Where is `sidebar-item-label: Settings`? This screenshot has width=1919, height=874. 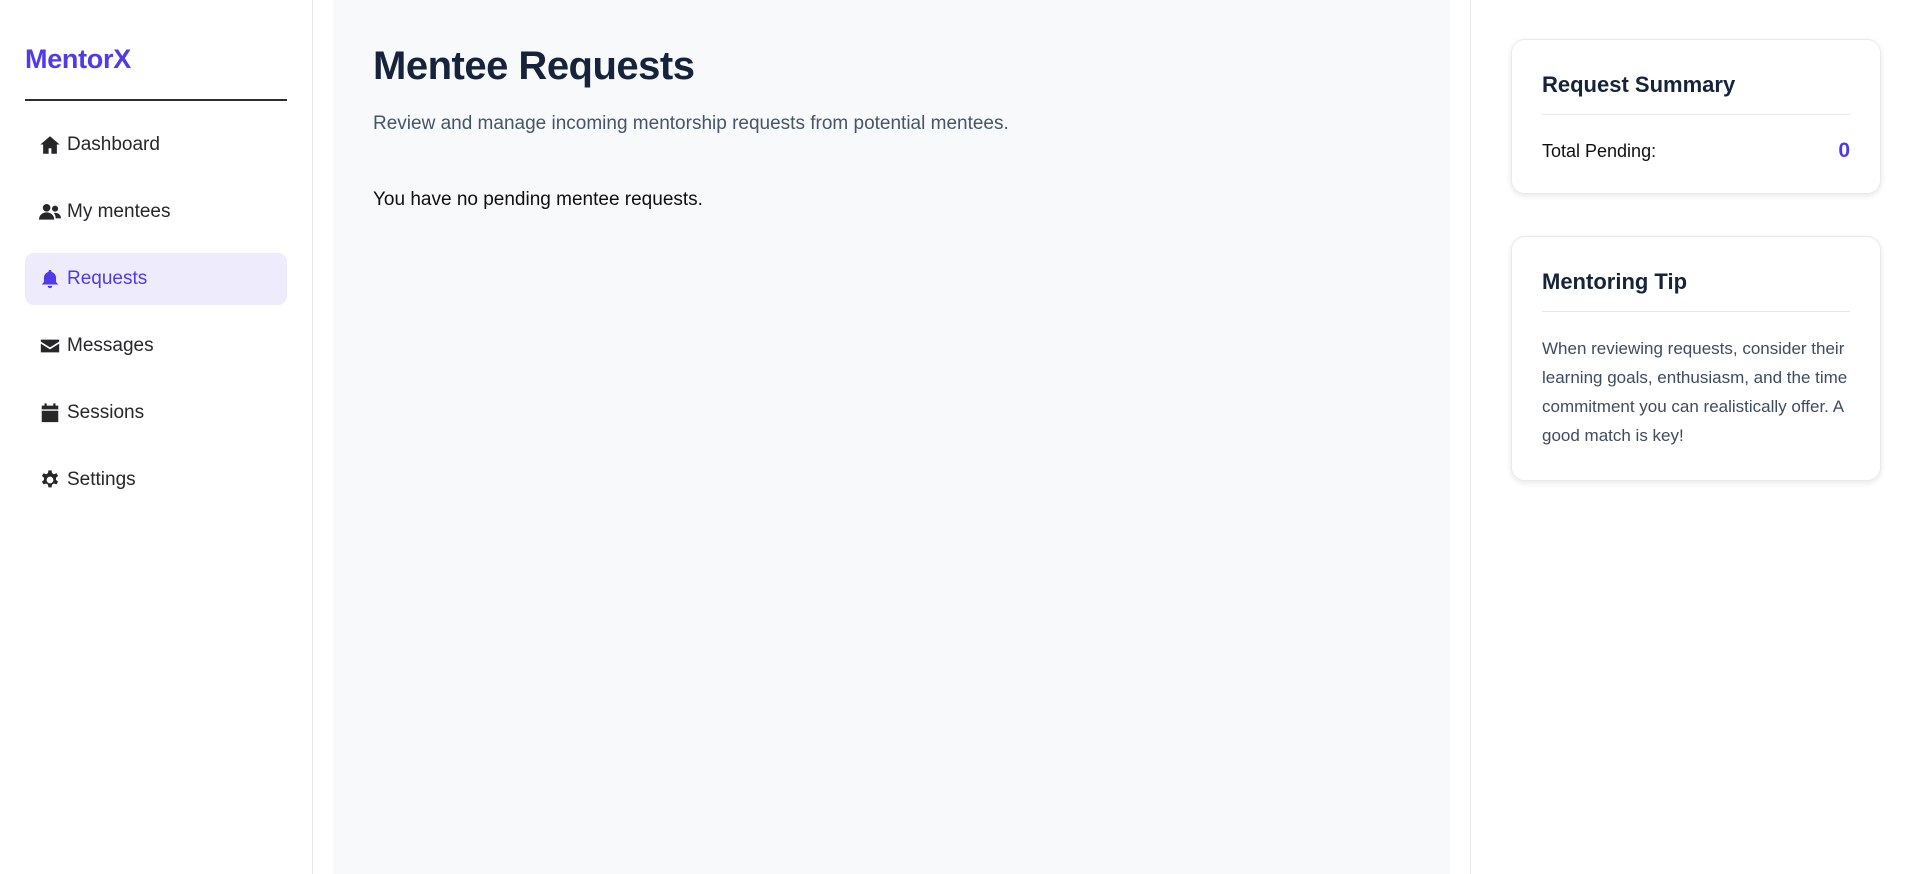 sidebar-item-label: Settings is located at coordinates (101, 479).